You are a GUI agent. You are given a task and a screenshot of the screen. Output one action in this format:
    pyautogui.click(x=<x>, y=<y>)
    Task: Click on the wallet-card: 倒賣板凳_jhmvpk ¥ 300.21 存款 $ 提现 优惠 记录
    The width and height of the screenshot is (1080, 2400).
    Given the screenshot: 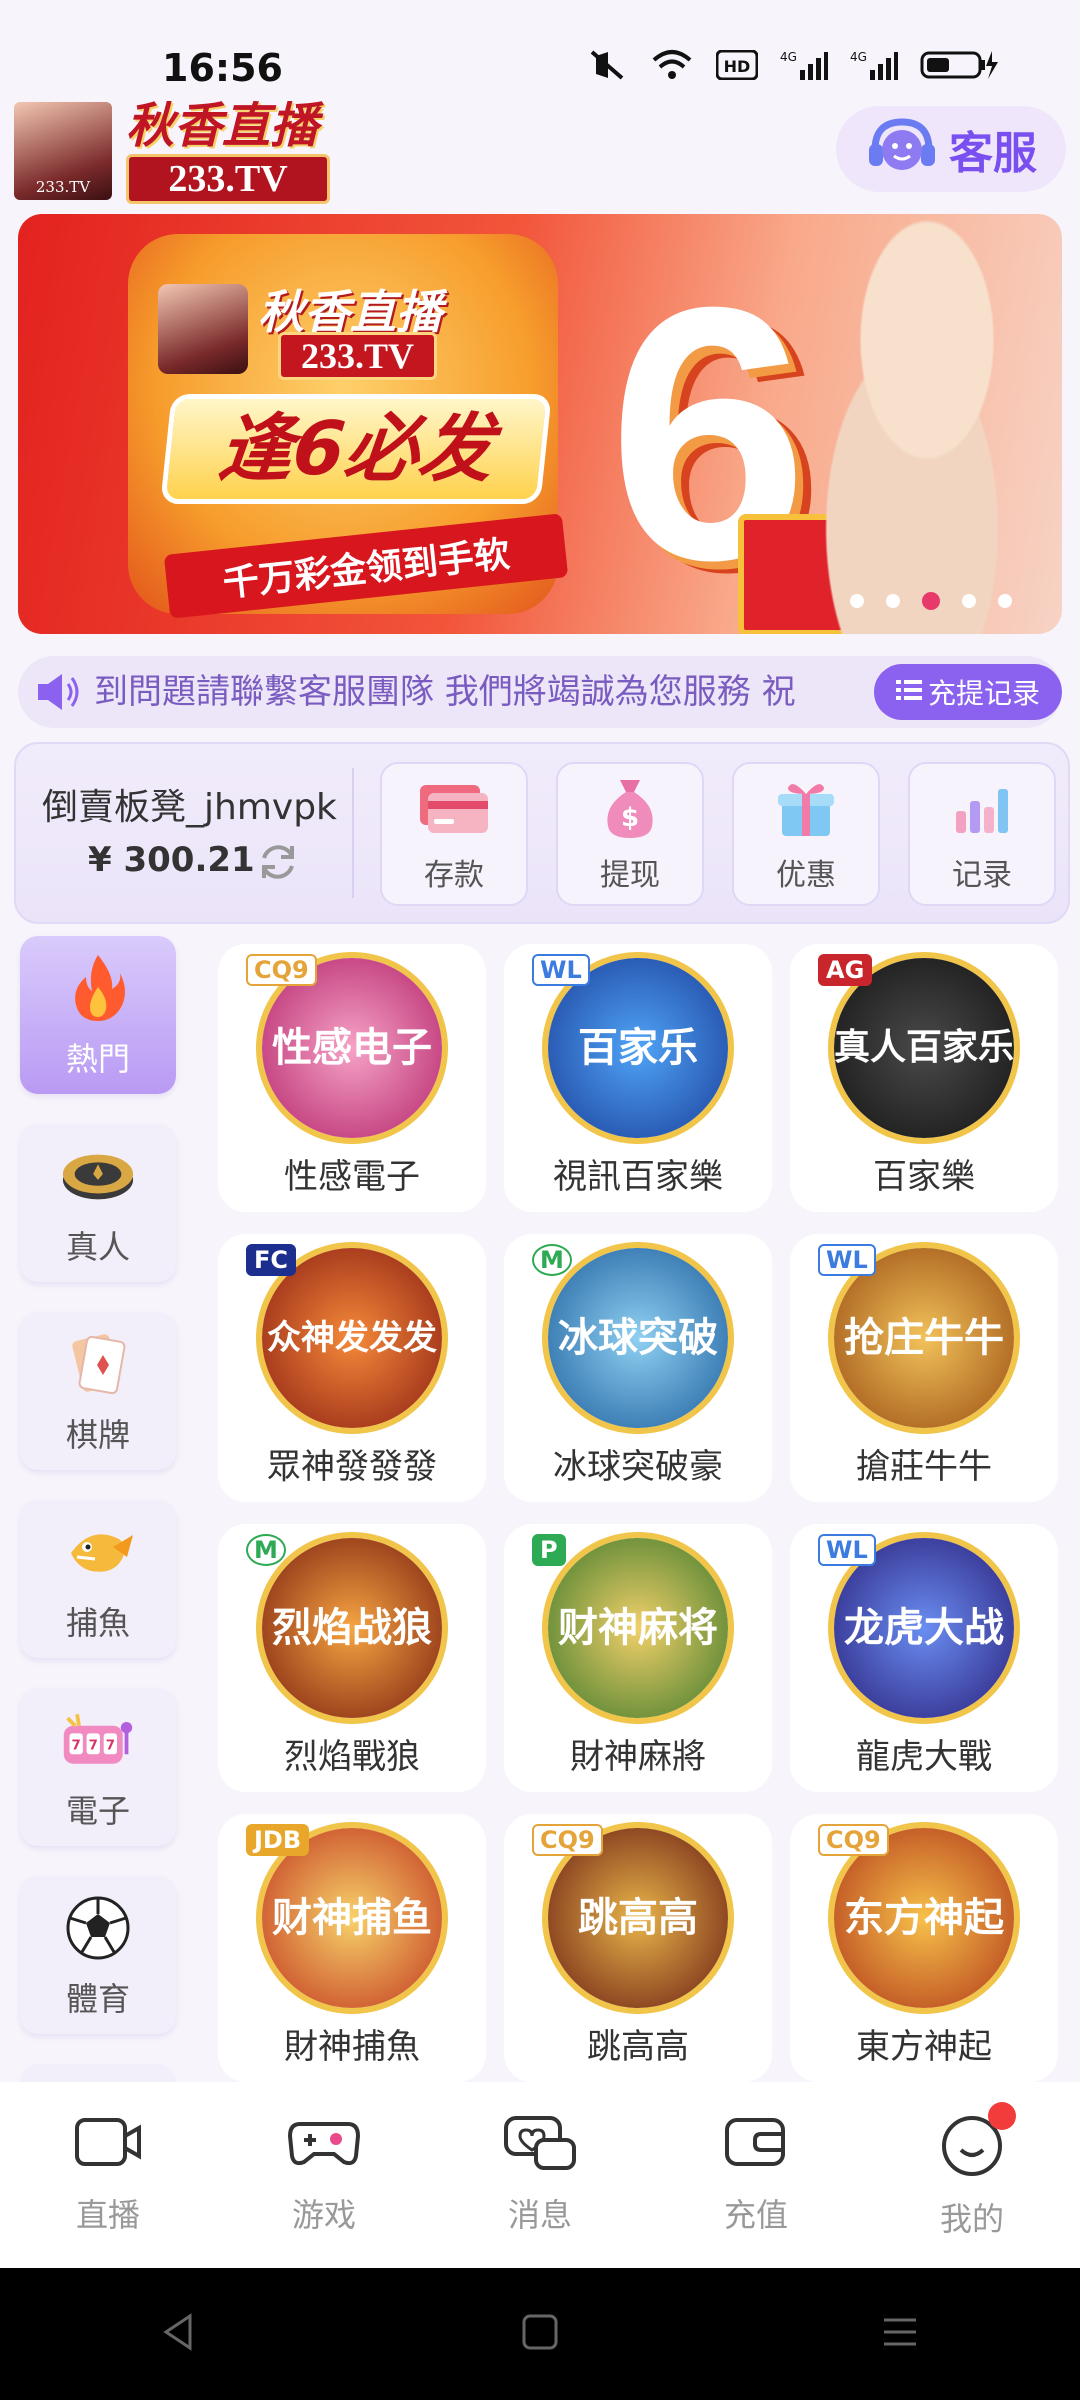 What is the action you would take?
    pyautogui.click(x=542, y=833)
    